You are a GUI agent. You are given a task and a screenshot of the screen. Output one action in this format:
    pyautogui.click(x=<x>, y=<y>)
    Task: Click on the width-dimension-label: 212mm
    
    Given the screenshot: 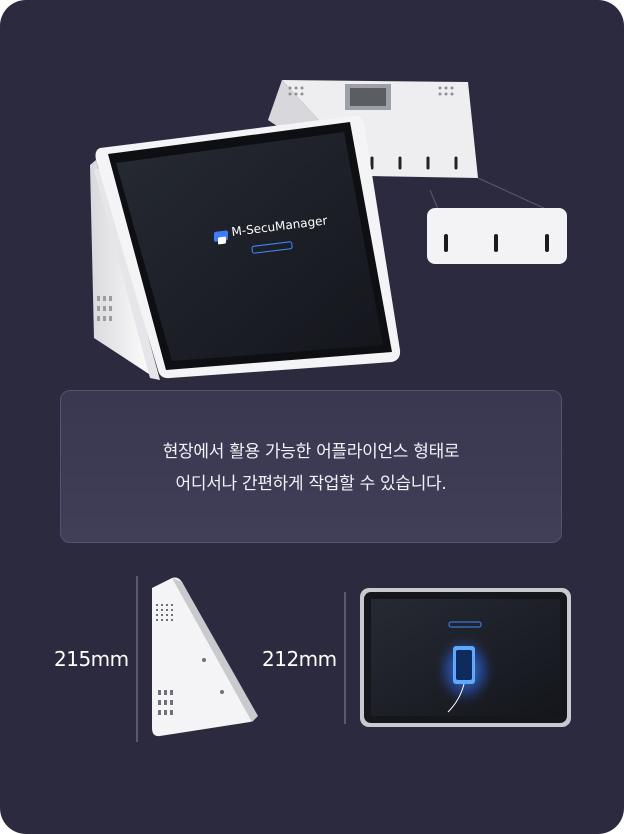 What is the action you would take?
    pyautogui.click(x=299, y=659)
    